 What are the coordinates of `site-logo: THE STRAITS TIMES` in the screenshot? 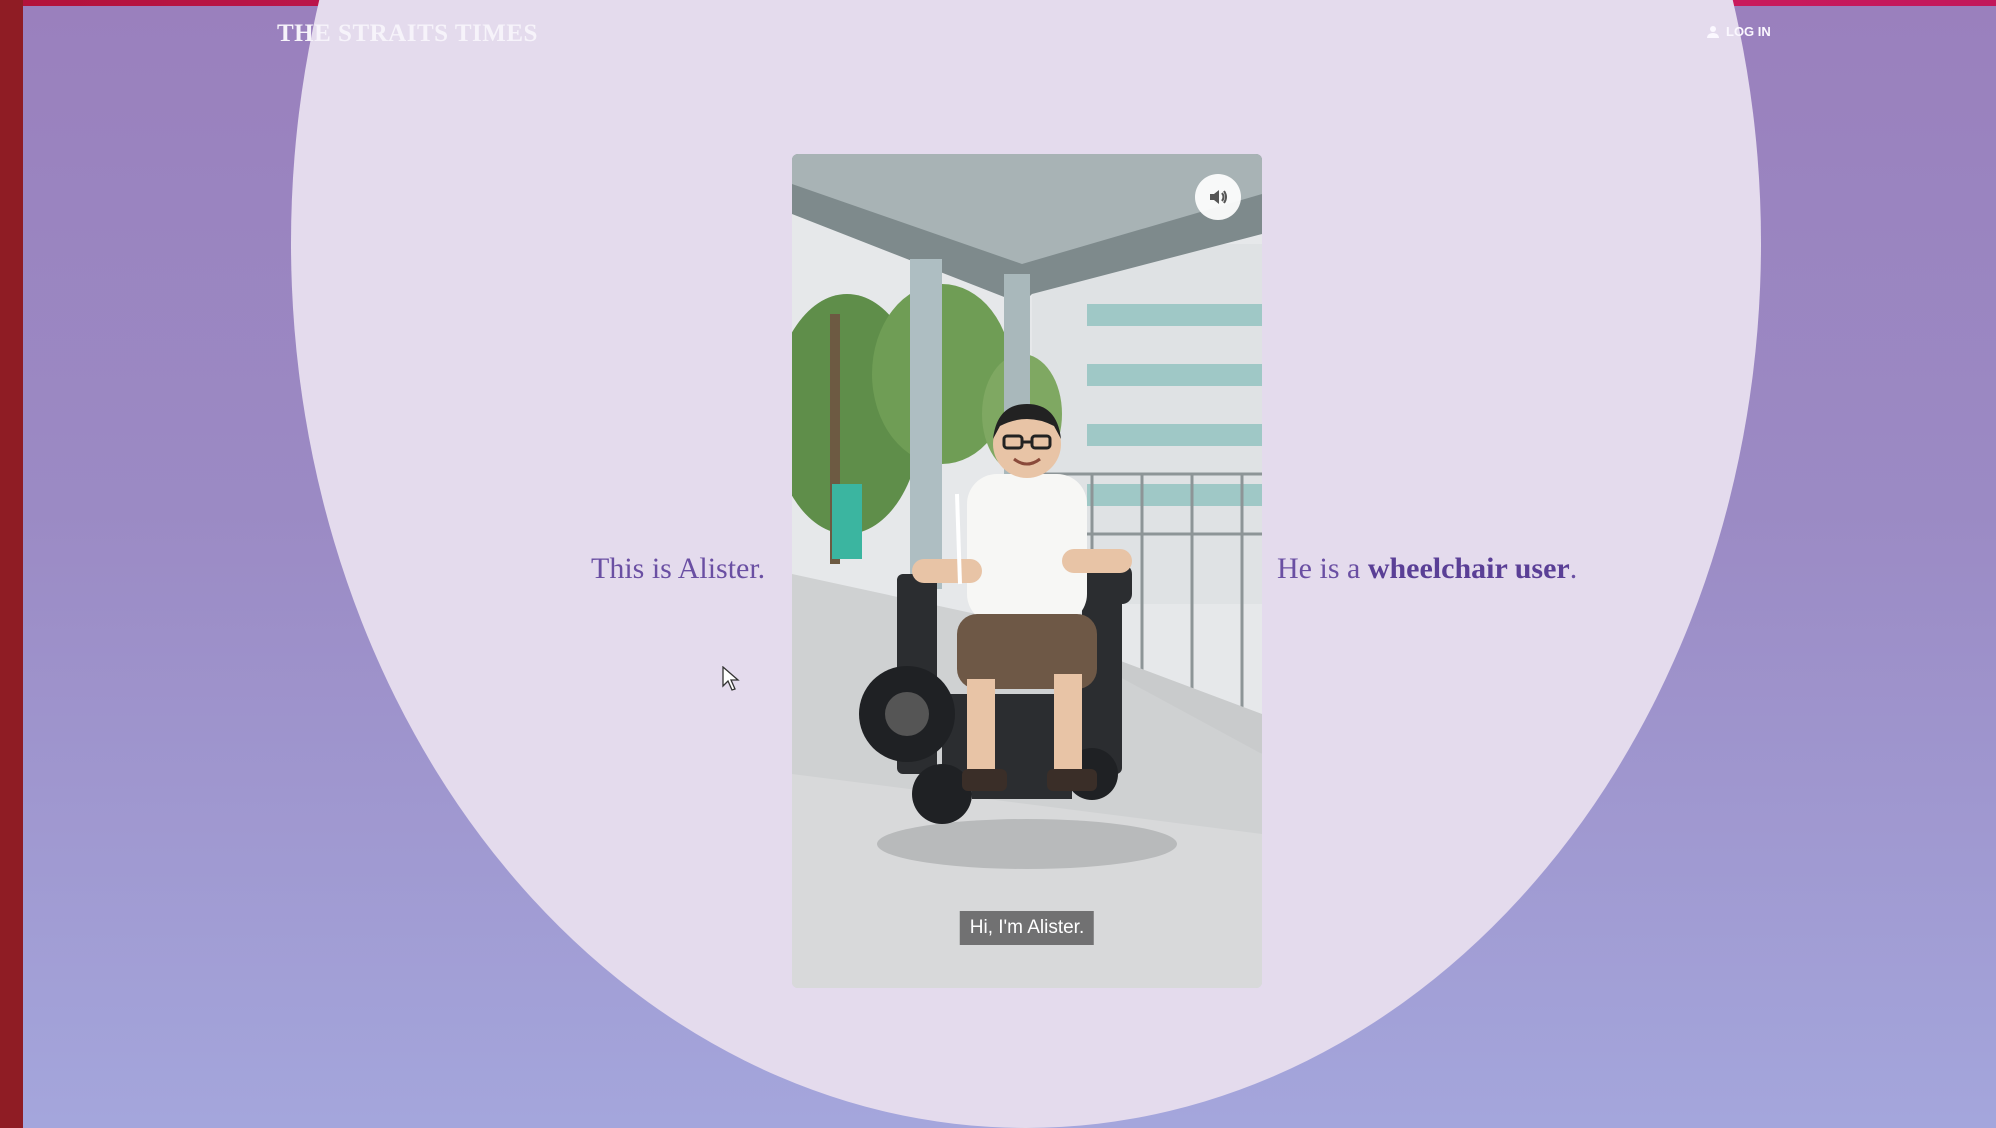 It's located at (407, 34).